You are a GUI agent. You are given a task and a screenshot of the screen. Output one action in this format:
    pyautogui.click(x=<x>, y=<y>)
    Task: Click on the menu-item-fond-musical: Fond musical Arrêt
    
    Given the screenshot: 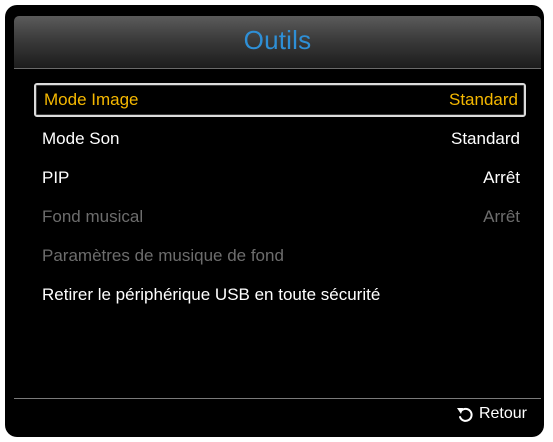 What is the action you would take?
    pyautogui.click(x=280, y=217)
    